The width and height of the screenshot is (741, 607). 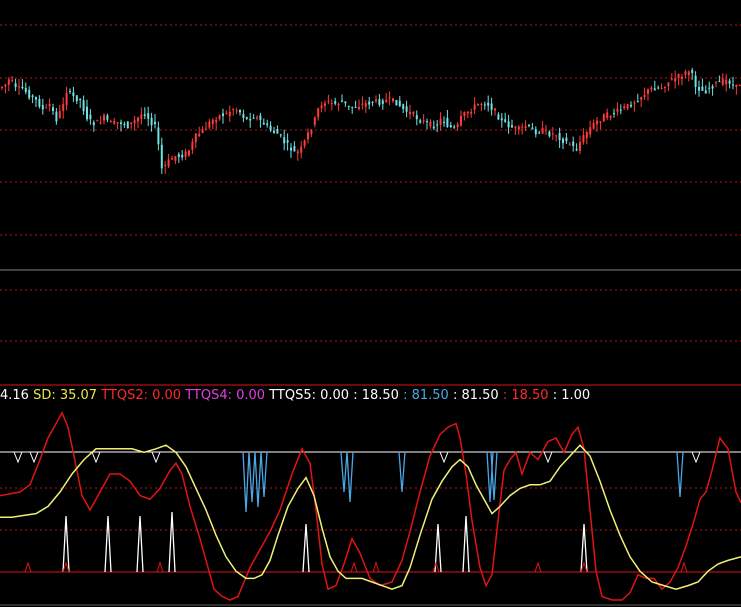 I want to click on legend-item-level-3: : 81.50, so click(x=473, y=395).